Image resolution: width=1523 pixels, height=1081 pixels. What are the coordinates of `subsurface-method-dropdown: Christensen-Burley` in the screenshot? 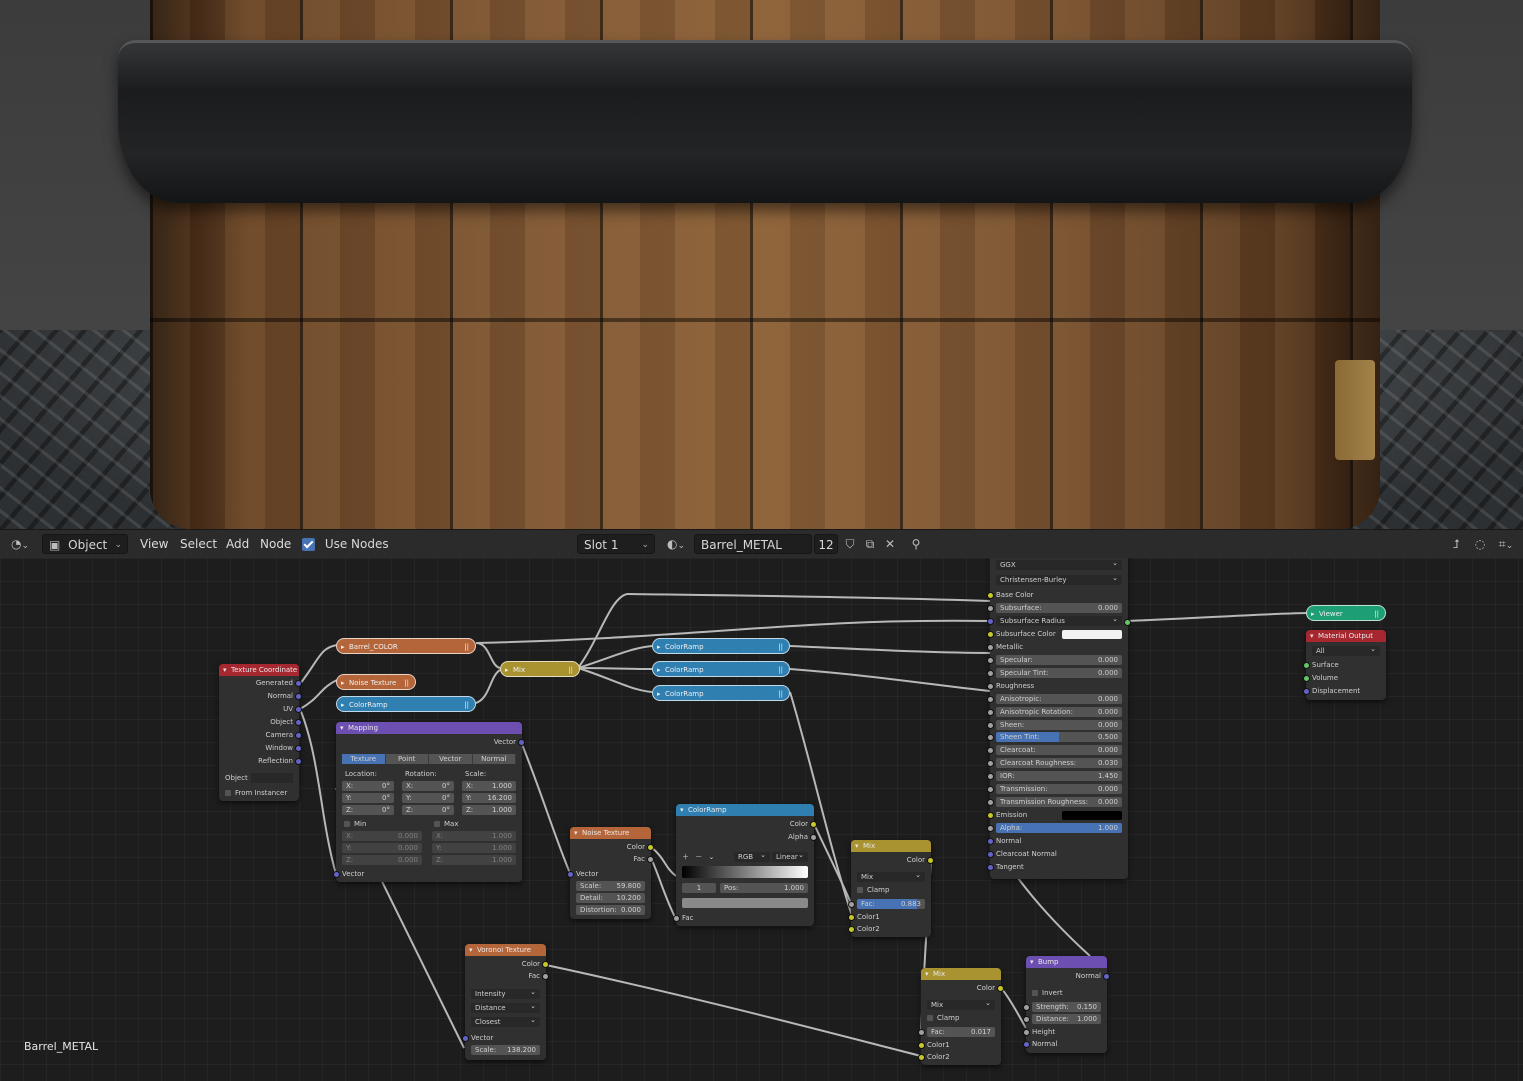 It's located at (1059, 579).